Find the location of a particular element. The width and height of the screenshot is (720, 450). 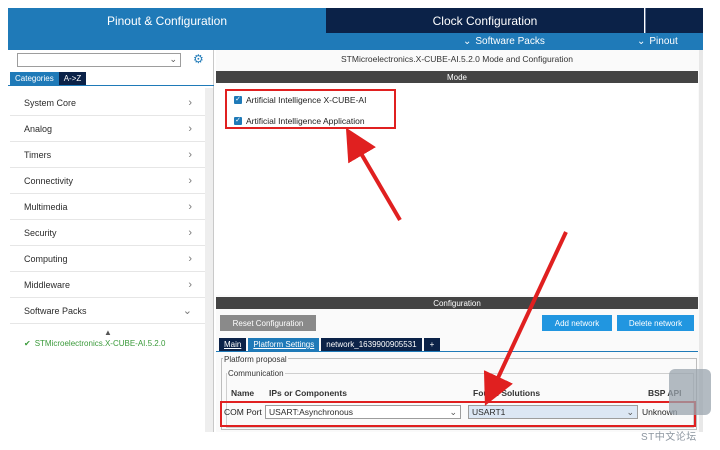

category-label: Security is located at coordinates (40, 232).